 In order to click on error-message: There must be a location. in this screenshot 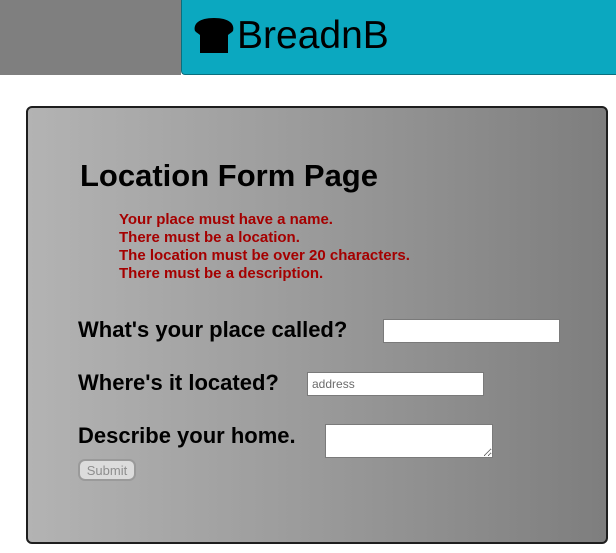, I will do `click(209, 237)`.